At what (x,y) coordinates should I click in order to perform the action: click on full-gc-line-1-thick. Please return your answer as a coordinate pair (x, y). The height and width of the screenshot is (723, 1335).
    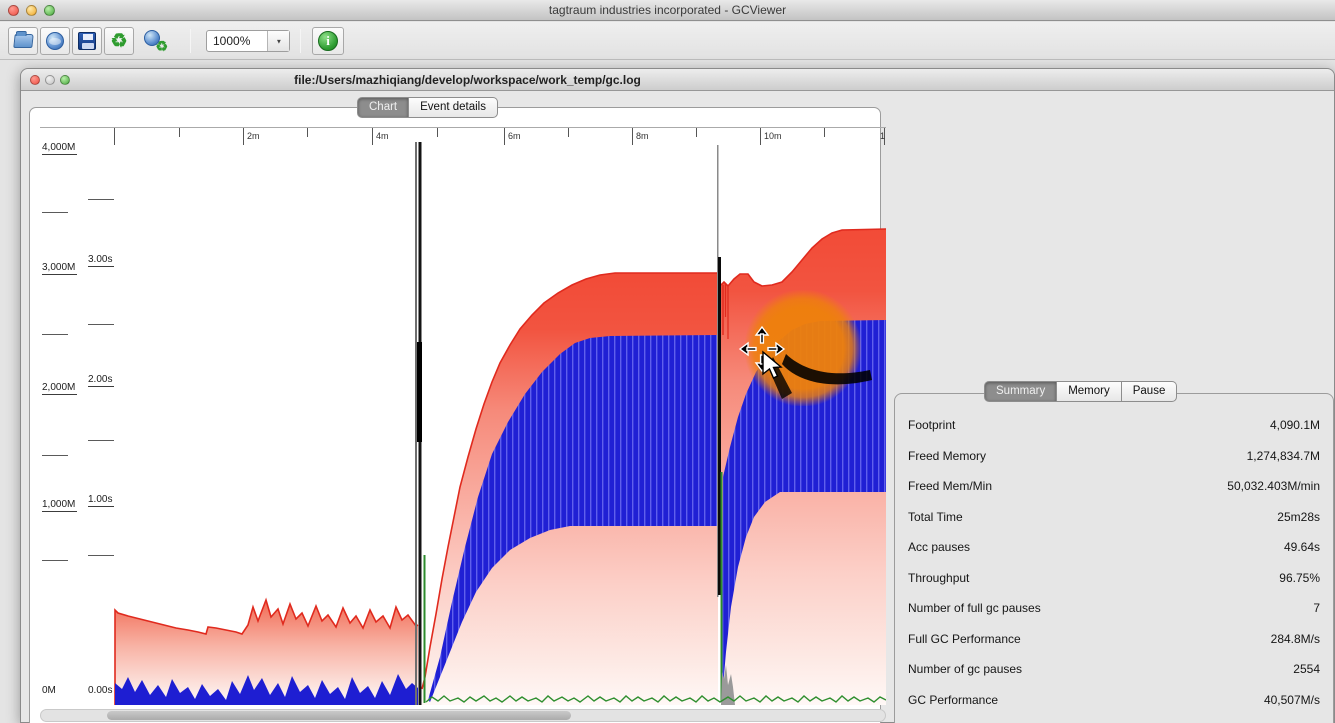
    Looking at the image, I should click on (419, 392).